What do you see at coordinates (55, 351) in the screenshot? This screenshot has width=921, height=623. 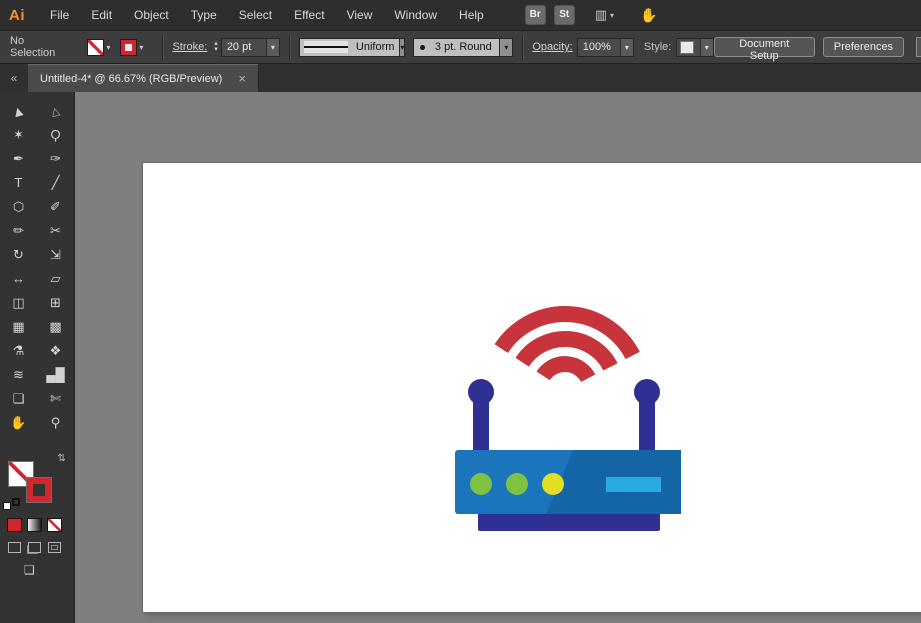 I see `blend-tool: ❖` at bounding box center [55, 351].